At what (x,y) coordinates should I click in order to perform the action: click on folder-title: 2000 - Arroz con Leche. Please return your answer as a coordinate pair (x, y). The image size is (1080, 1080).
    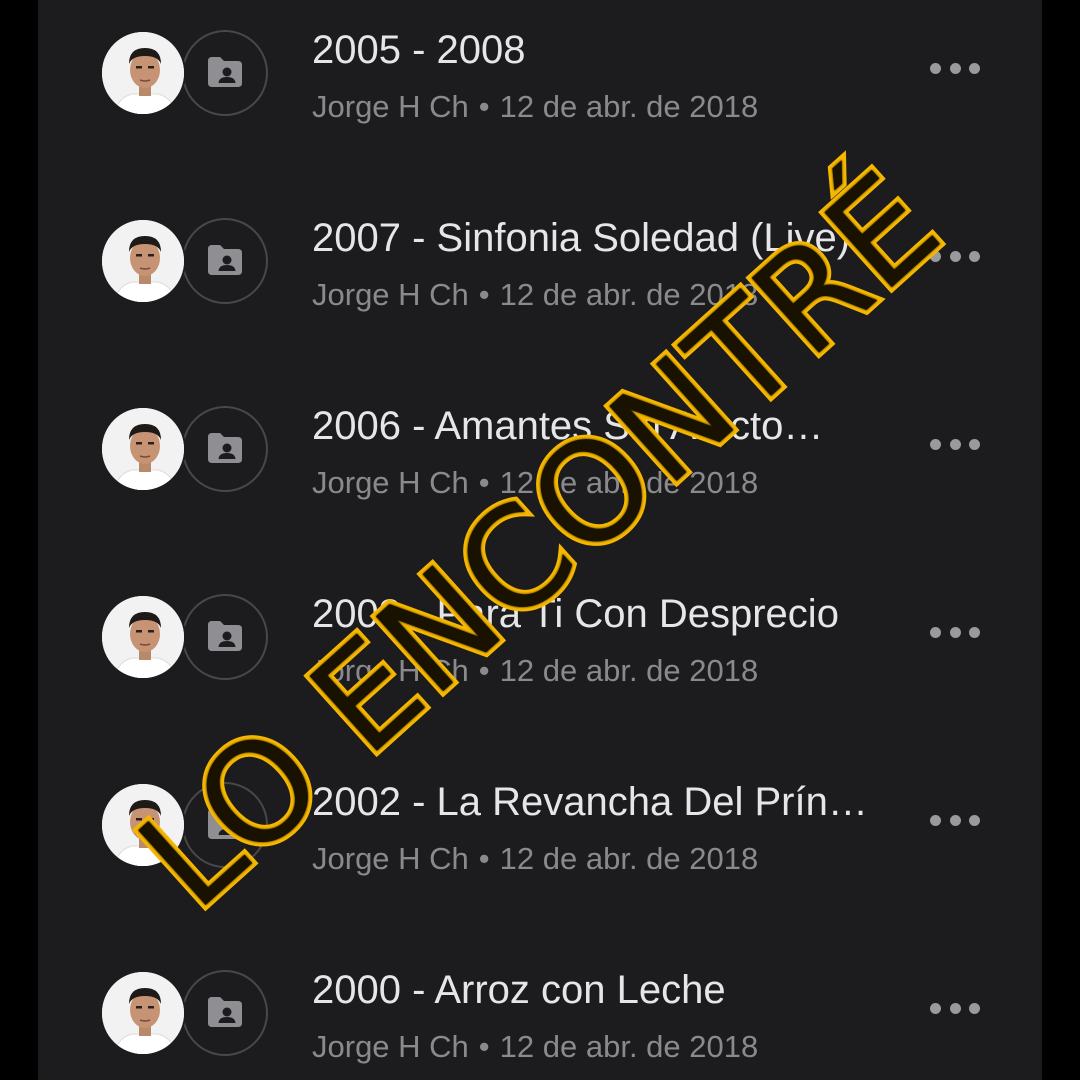
    Looking at the image, I should click on (607, 990).